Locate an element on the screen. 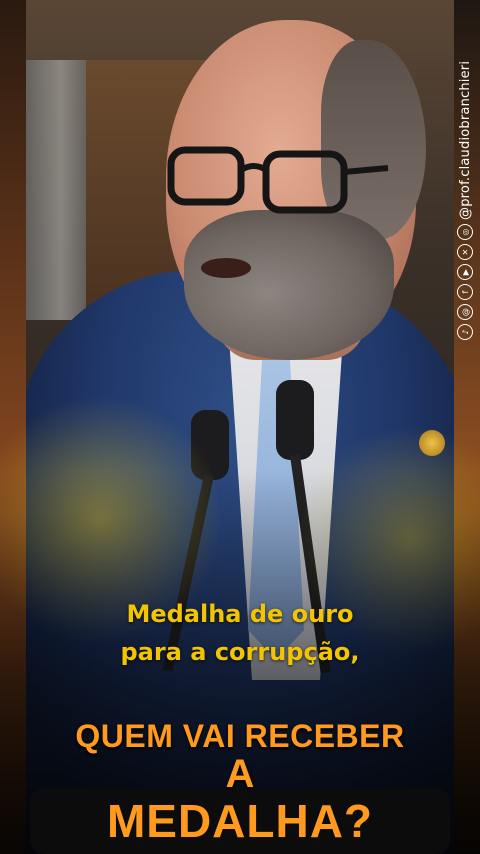  caption: Medalha de ouro para a corrupção, is located at coordinates (240, 633).